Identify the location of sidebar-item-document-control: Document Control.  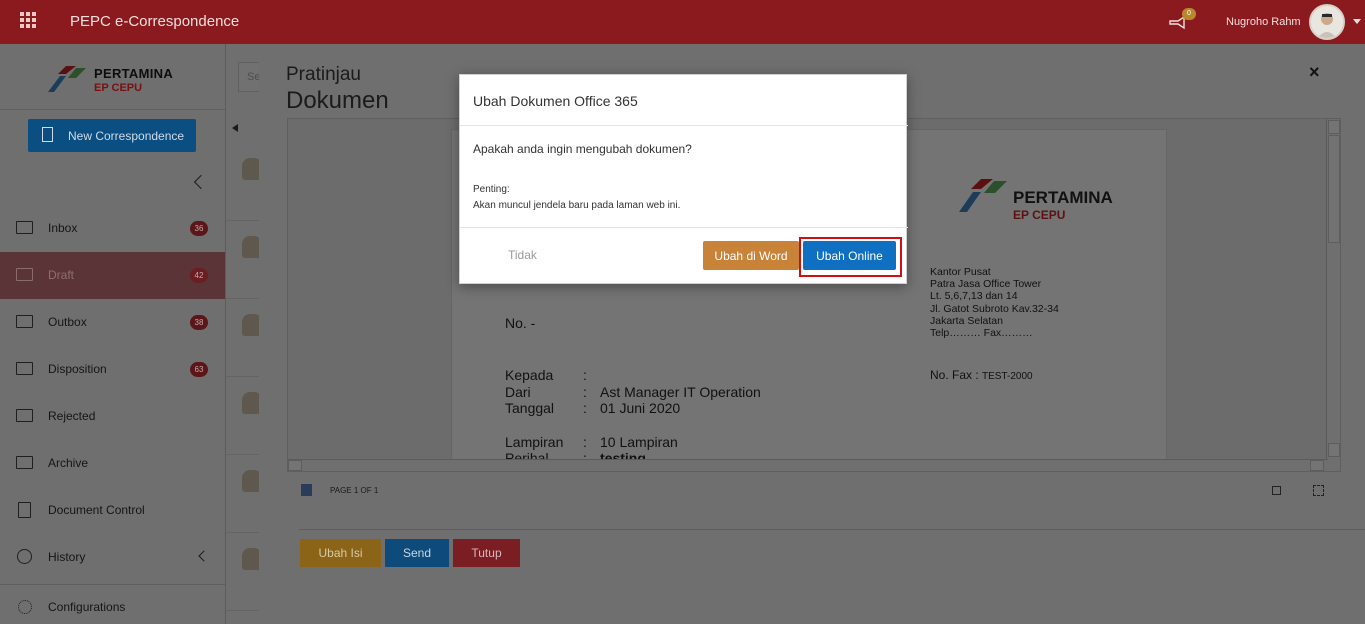
(112, 510).